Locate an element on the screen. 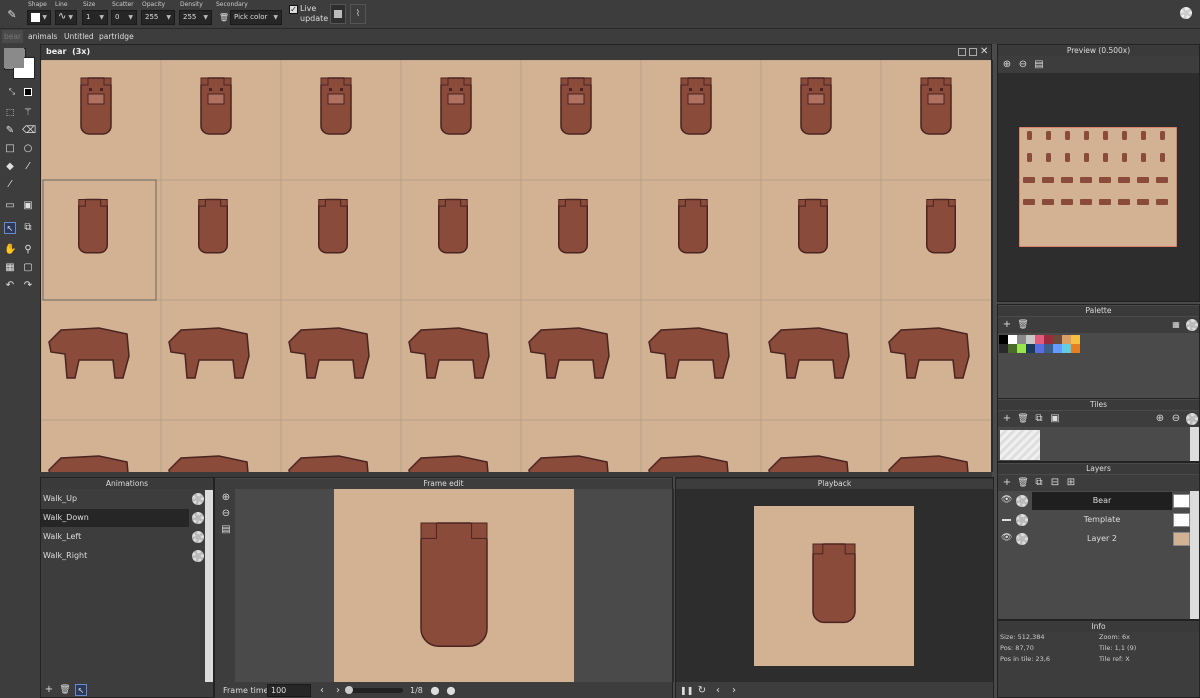 Image resolution: width=1200 pixels, height=698 pixels. merge-down-icon: ⊟ is located at coordinates (1055, 483).